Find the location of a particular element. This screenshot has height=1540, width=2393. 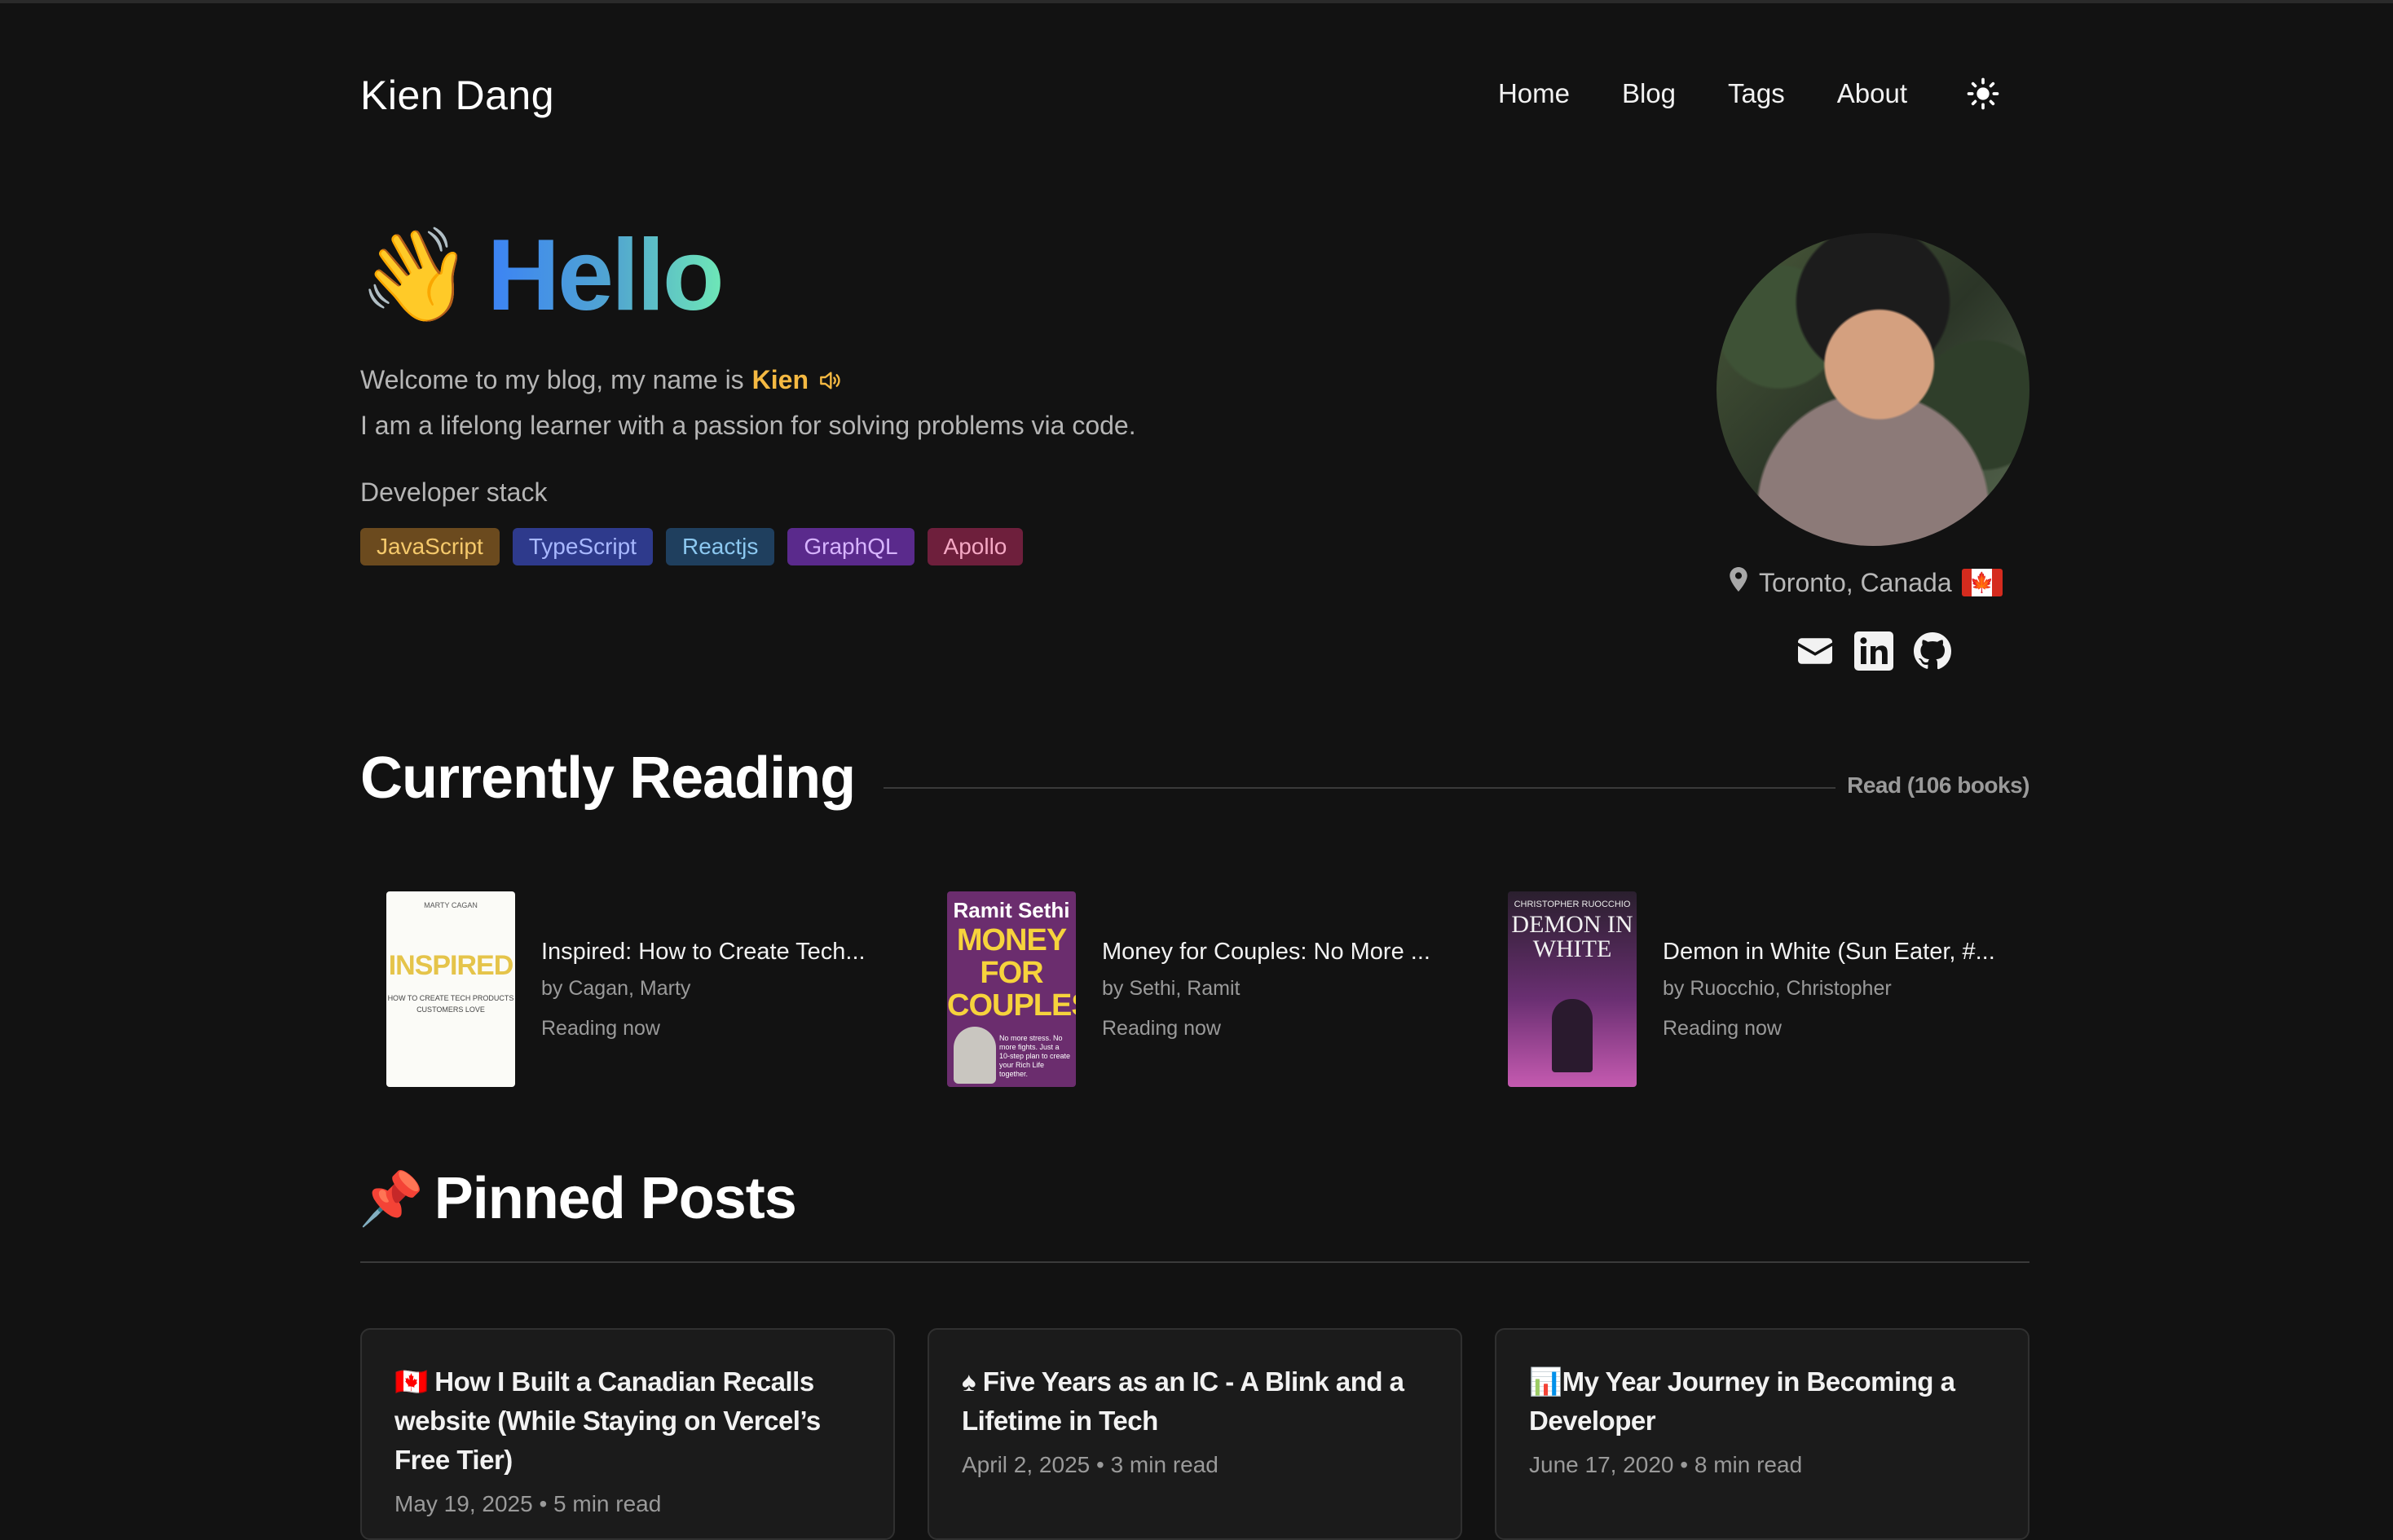

stack-label: Developer stack is located at coordinates (454, 492).